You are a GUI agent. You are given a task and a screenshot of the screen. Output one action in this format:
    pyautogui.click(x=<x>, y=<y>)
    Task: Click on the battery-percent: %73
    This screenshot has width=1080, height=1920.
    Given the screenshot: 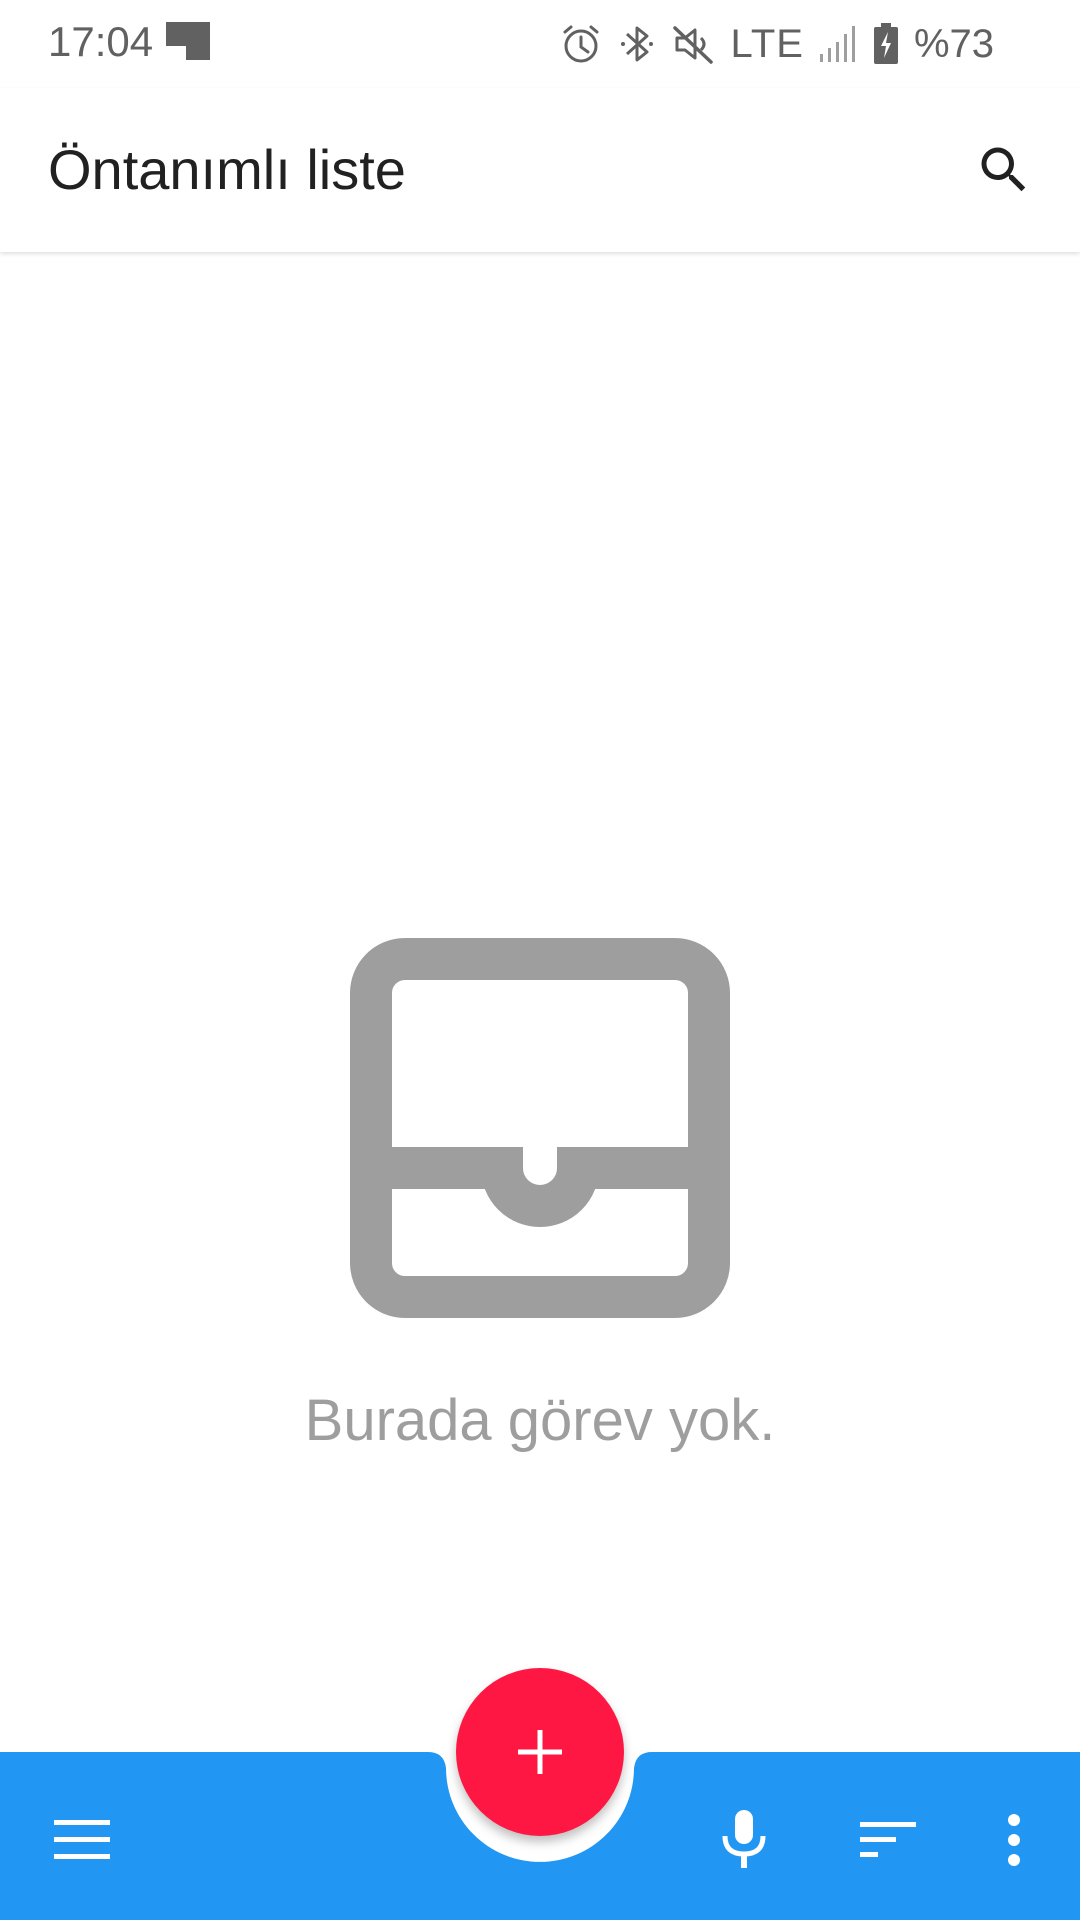 What is the action you would take?
    pyautogui.click(x=953, y=44)
    